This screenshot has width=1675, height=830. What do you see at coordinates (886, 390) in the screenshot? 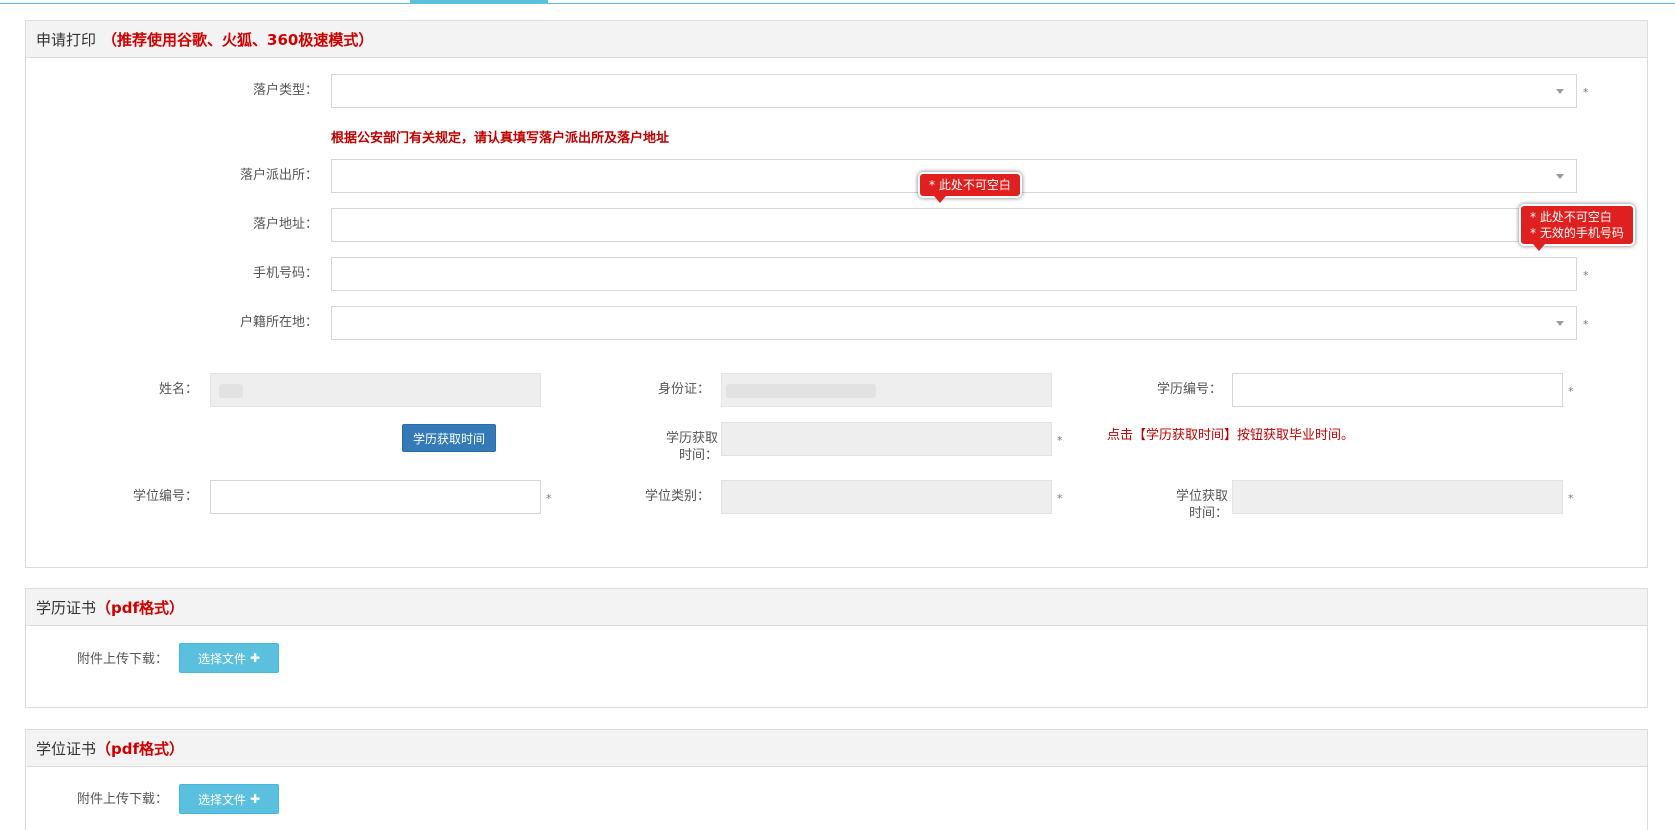
I see `id-field` at bounding box center [886, 390].